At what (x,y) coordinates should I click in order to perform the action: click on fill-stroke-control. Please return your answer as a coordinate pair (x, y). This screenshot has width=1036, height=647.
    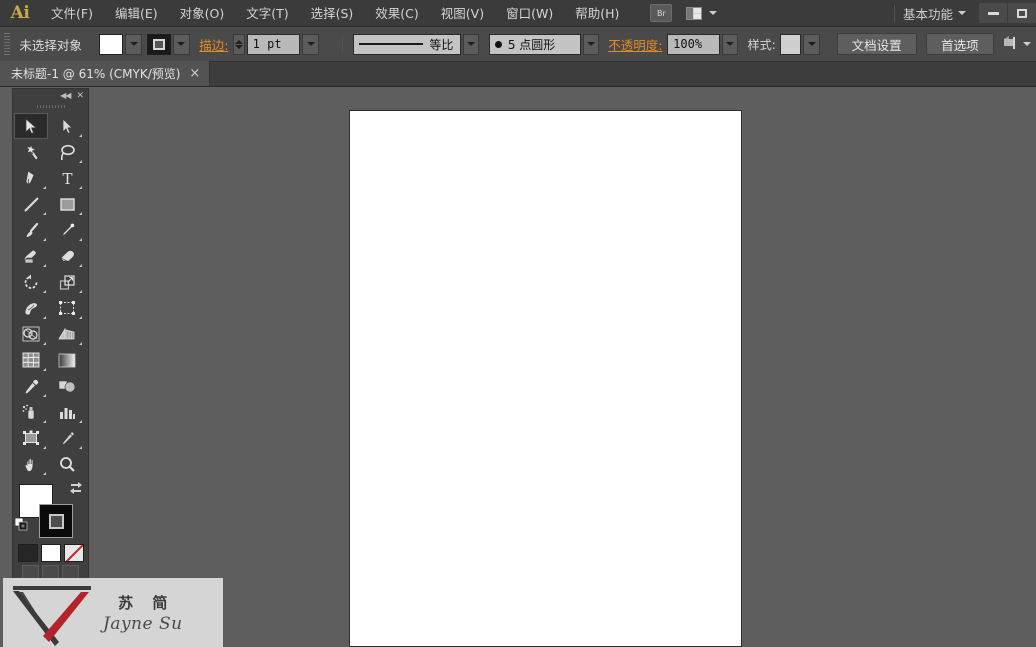
    Looking at the image, I should click on (50, 511).